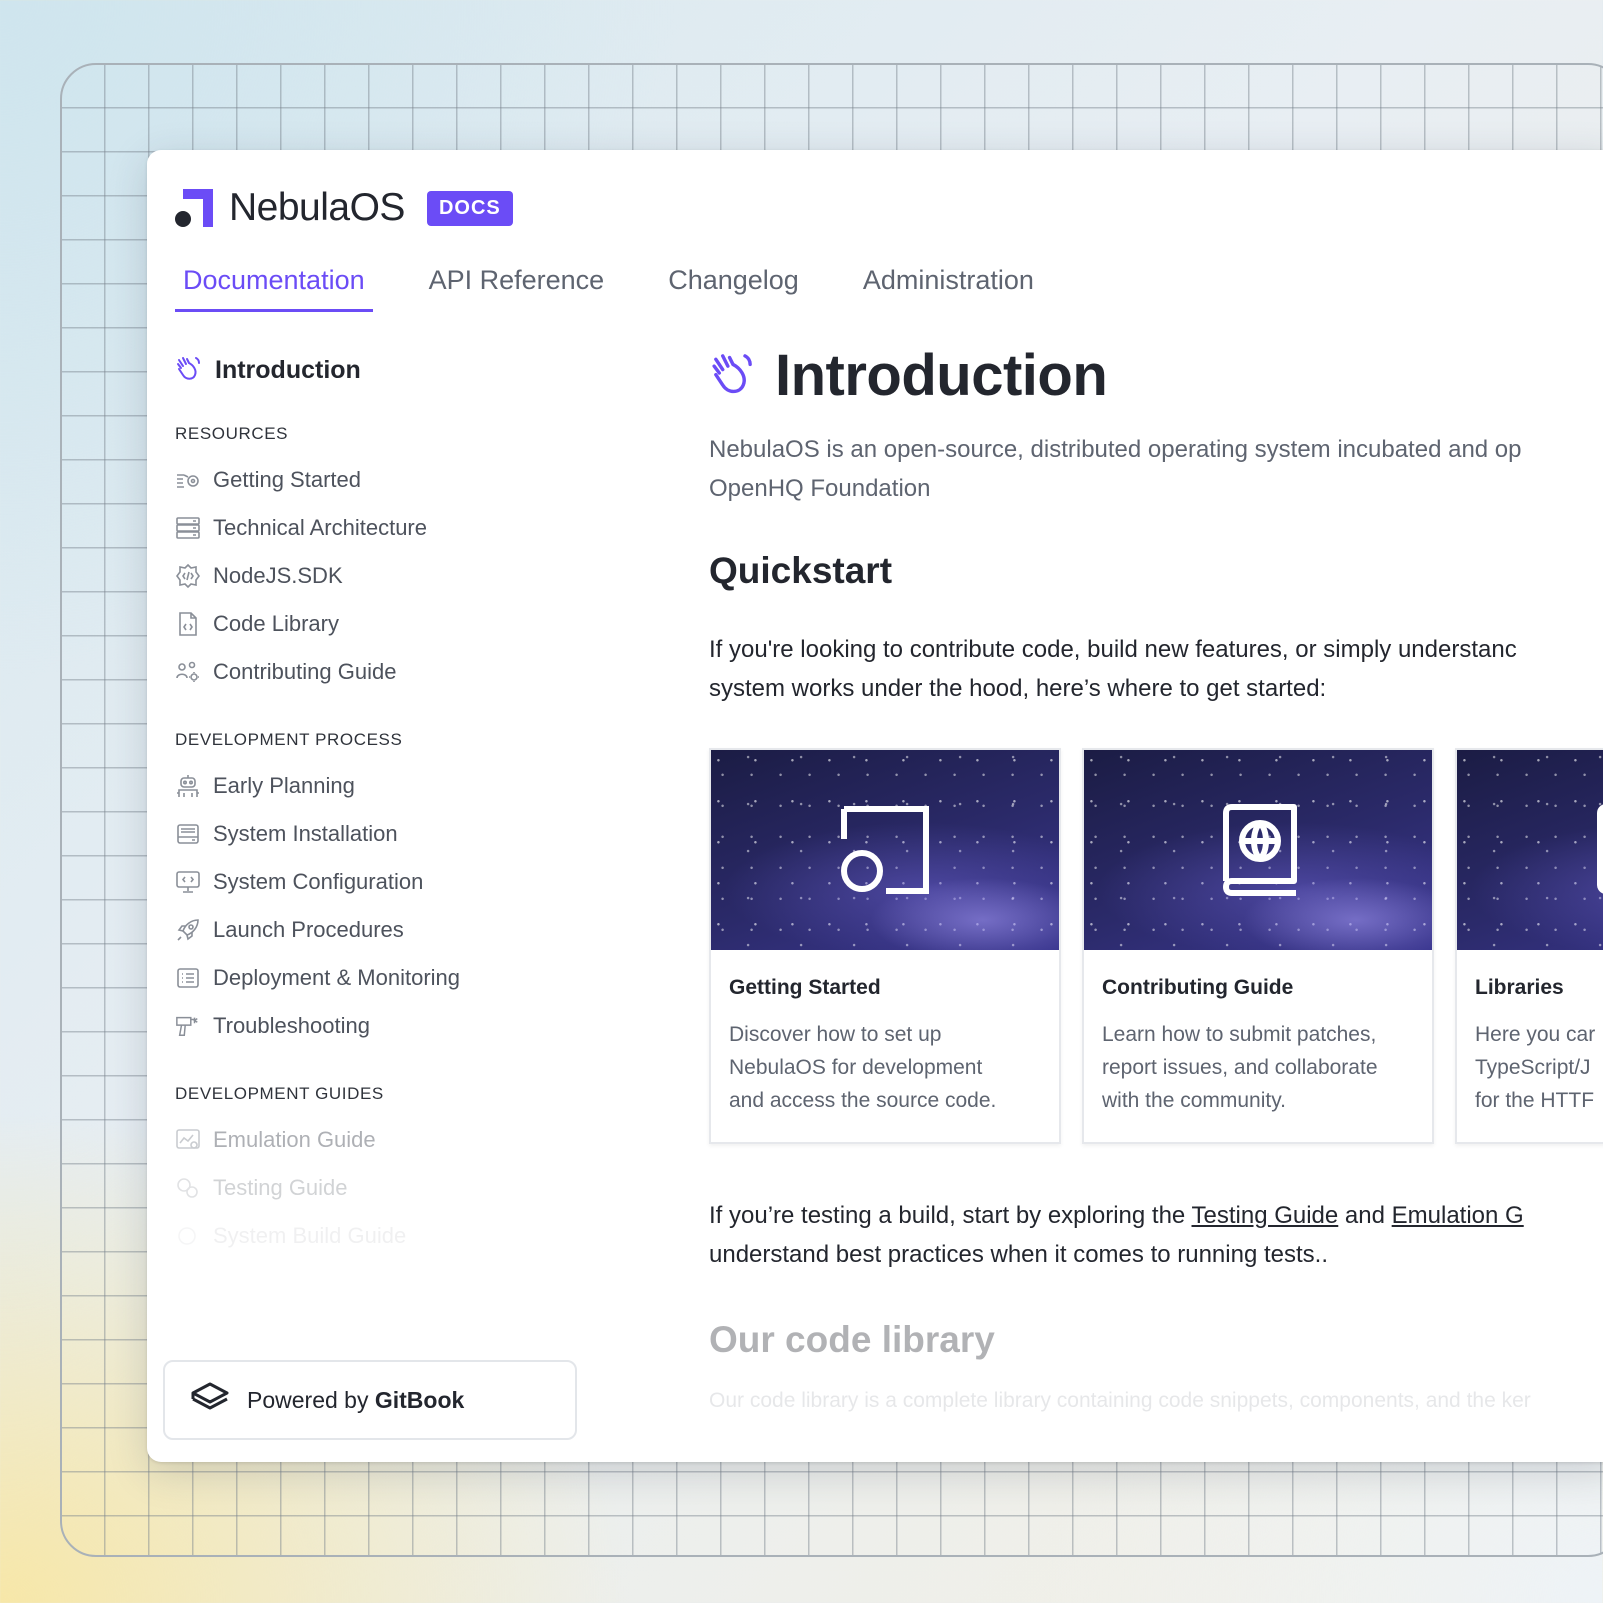 This screenshot has height=1603, width=1603. I want to click on sidebar-item-nodejs-sdk: NodeJS.SDK, so click(385, 576).